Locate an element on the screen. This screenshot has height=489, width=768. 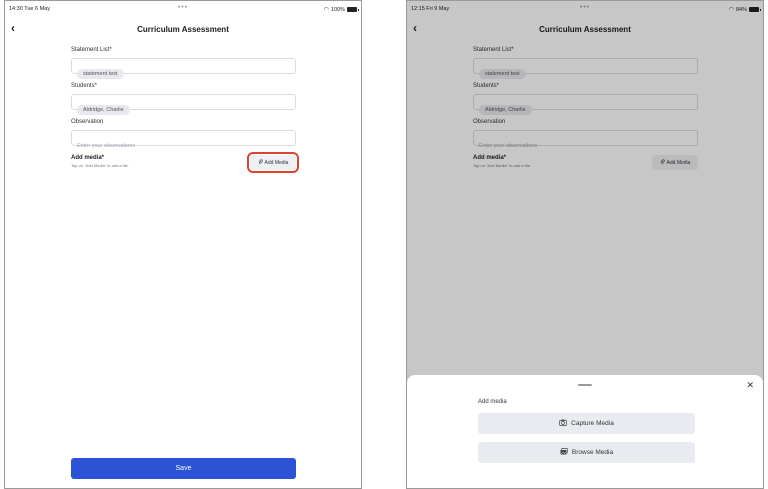
gallery-icon is located at coordinates (564, 452).